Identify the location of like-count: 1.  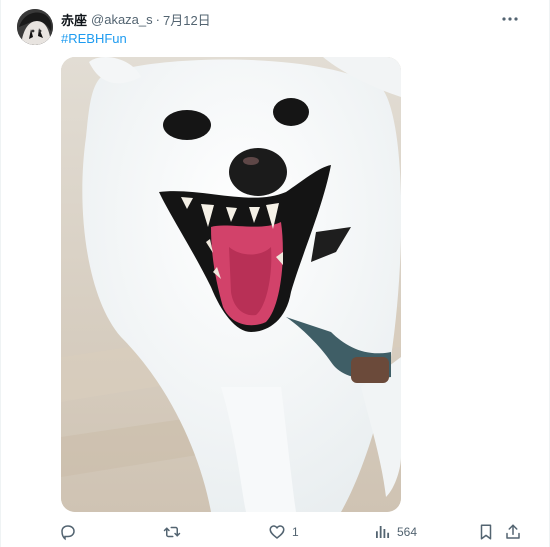
(295, 532).